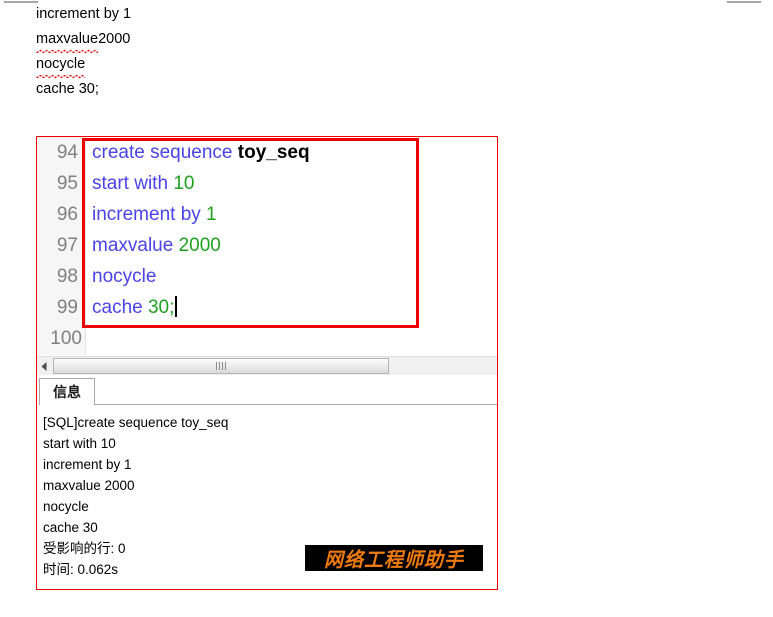  What do you see at coordinates (149, 214) in the screenshot?
I see `code-token-keyword: increment by` at bounding box center [149, 214].